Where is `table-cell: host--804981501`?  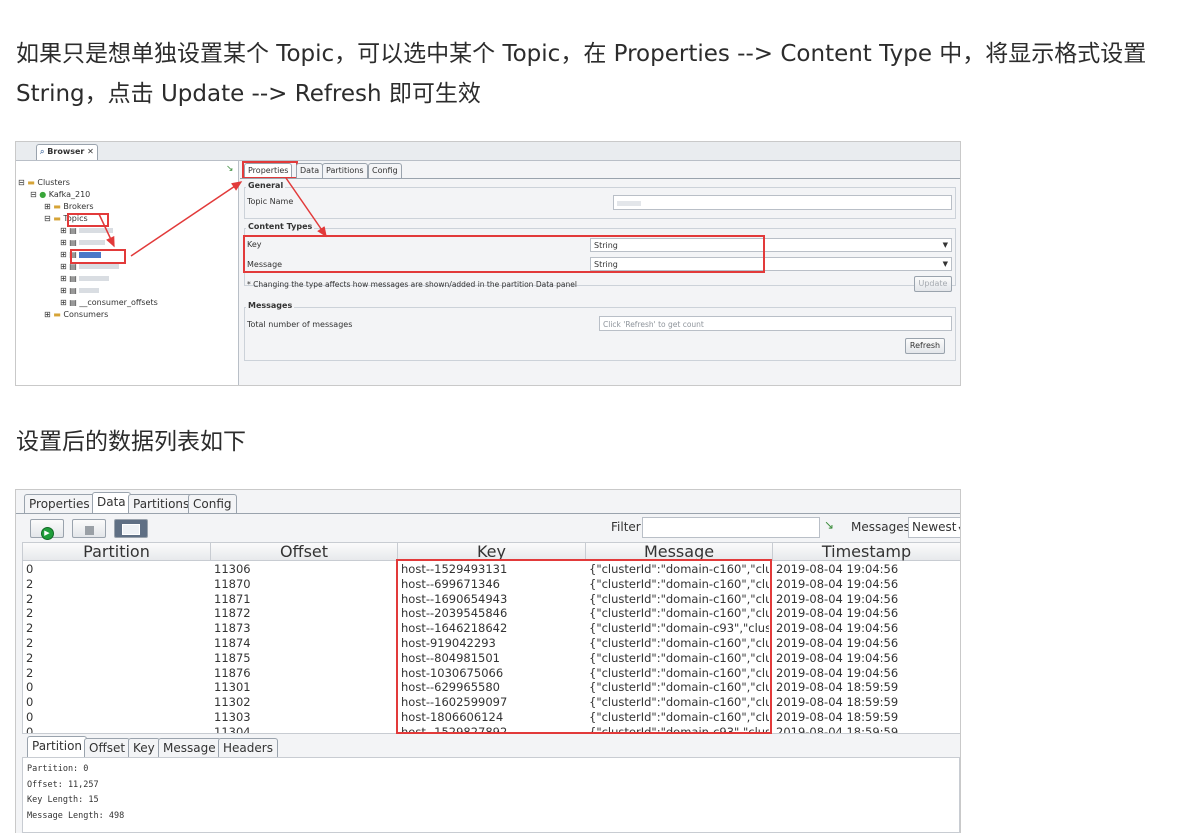 table-cell: host--804981501 is located at coordinates (450, 657).